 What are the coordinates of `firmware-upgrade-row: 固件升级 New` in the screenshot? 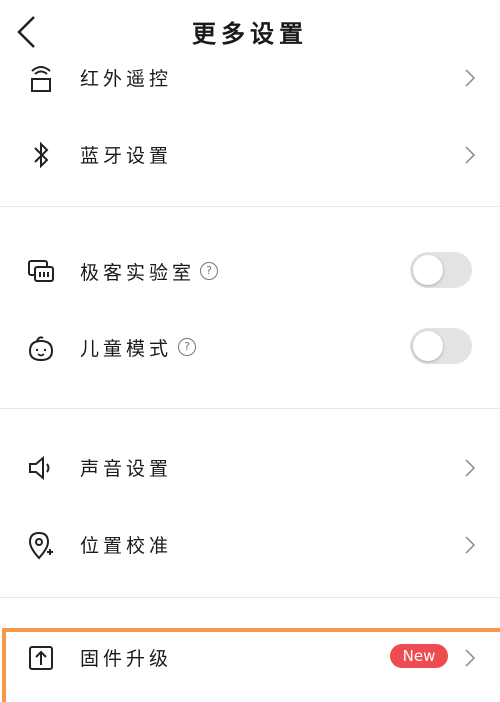 It's located at (250, 658).